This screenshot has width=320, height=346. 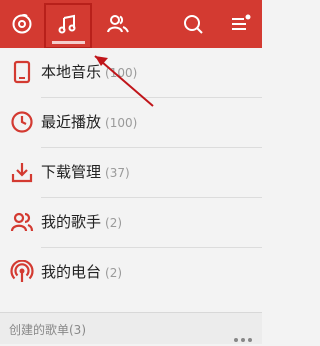 I want to click on list-item-label: 本地音乐 (100), so click(x=89, y=72).